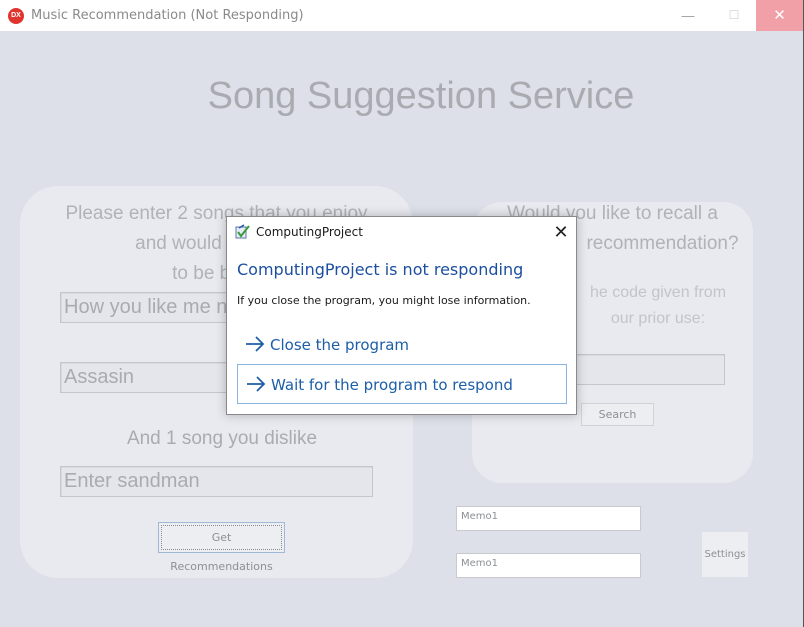 The height and width of the screenshot is (627, 804). I want to click on settings-button: Settings, so click(725, 554).